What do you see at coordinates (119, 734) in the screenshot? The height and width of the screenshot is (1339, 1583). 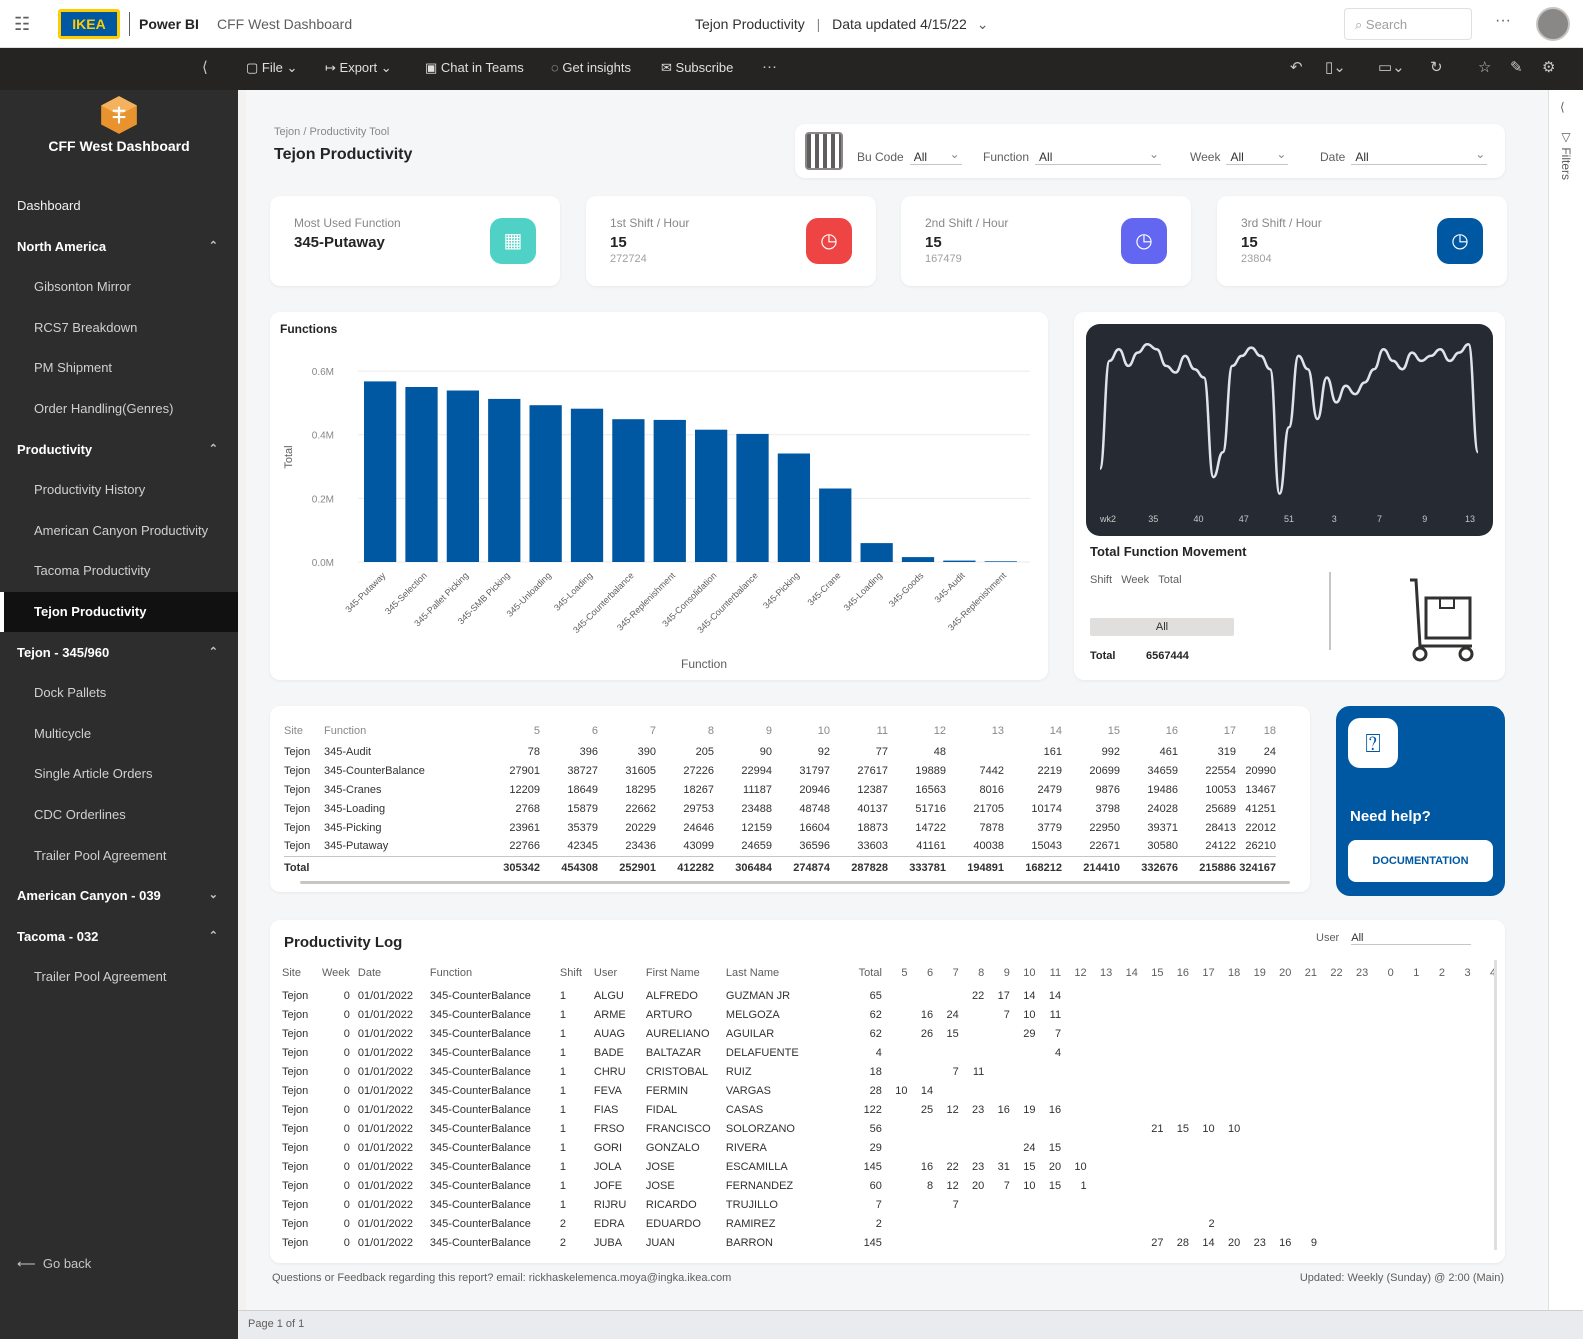 I see `sidebar-item-multicycle: Multicycle` at bounding box center [119, 734].